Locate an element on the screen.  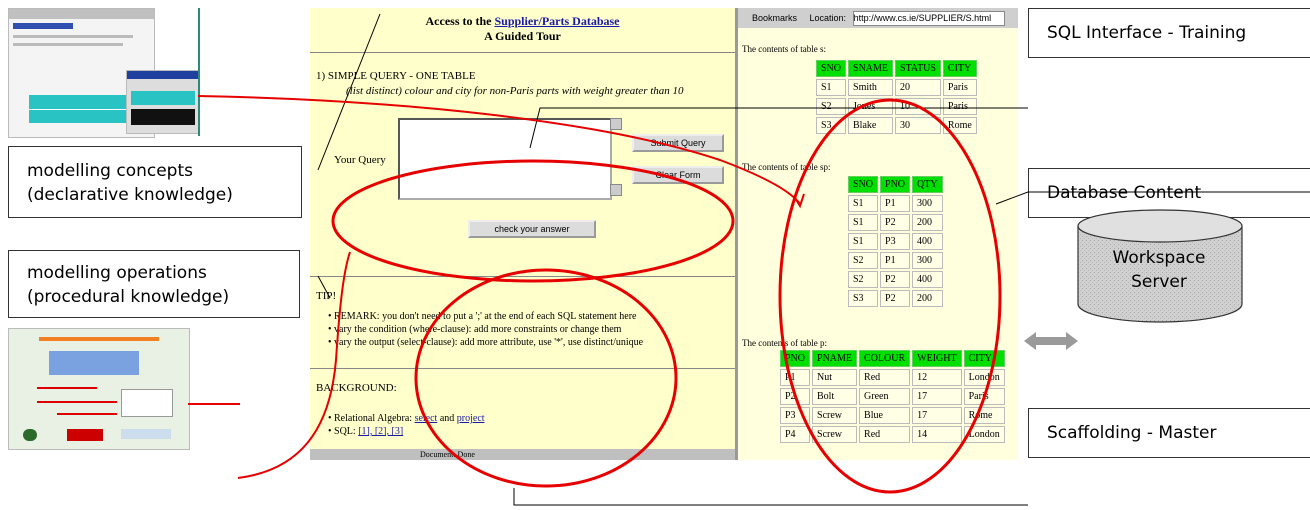
query-area-highlight is located at coordinates (533, 221).